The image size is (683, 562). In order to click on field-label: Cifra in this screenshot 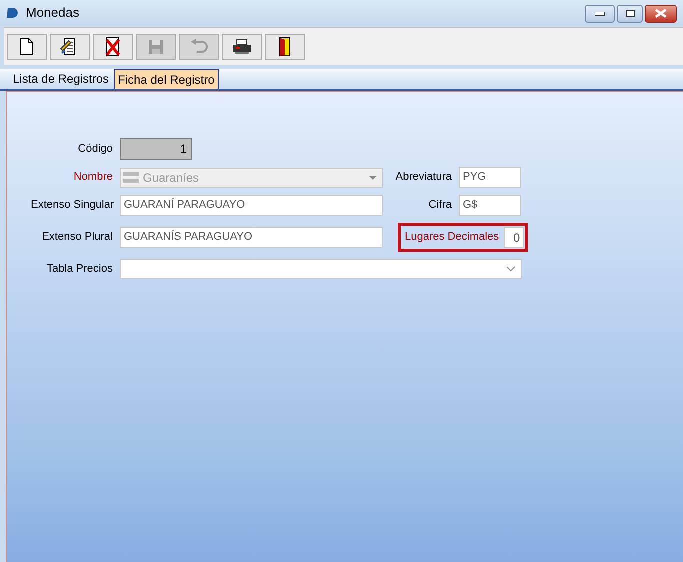, I will do `click(440, 206)`.